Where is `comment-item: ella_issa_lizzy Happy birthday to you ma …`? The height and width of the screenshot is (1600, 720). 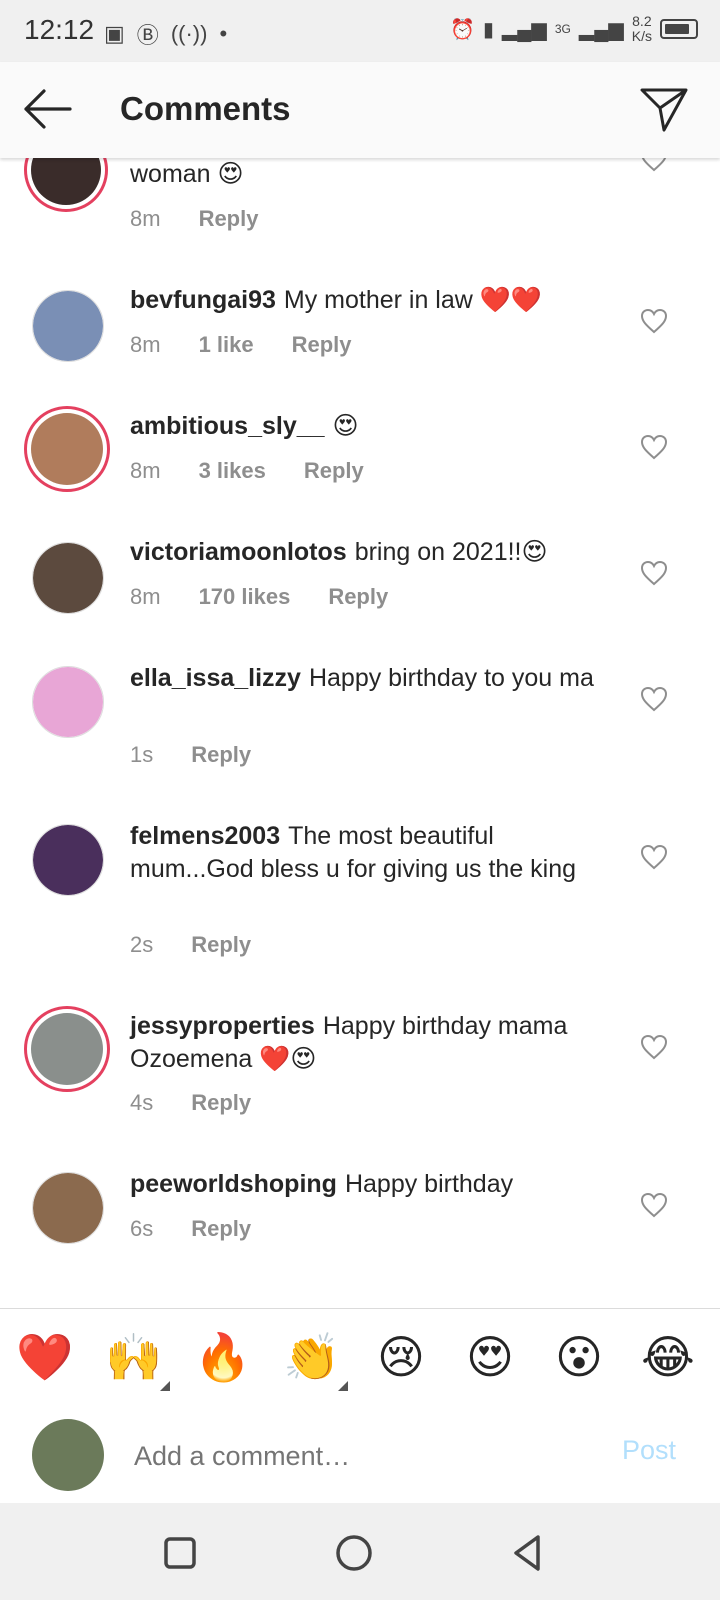
comment-item: ella_issa_lizzy Happy birthday to you ma … is located at coordinates (360, 733).